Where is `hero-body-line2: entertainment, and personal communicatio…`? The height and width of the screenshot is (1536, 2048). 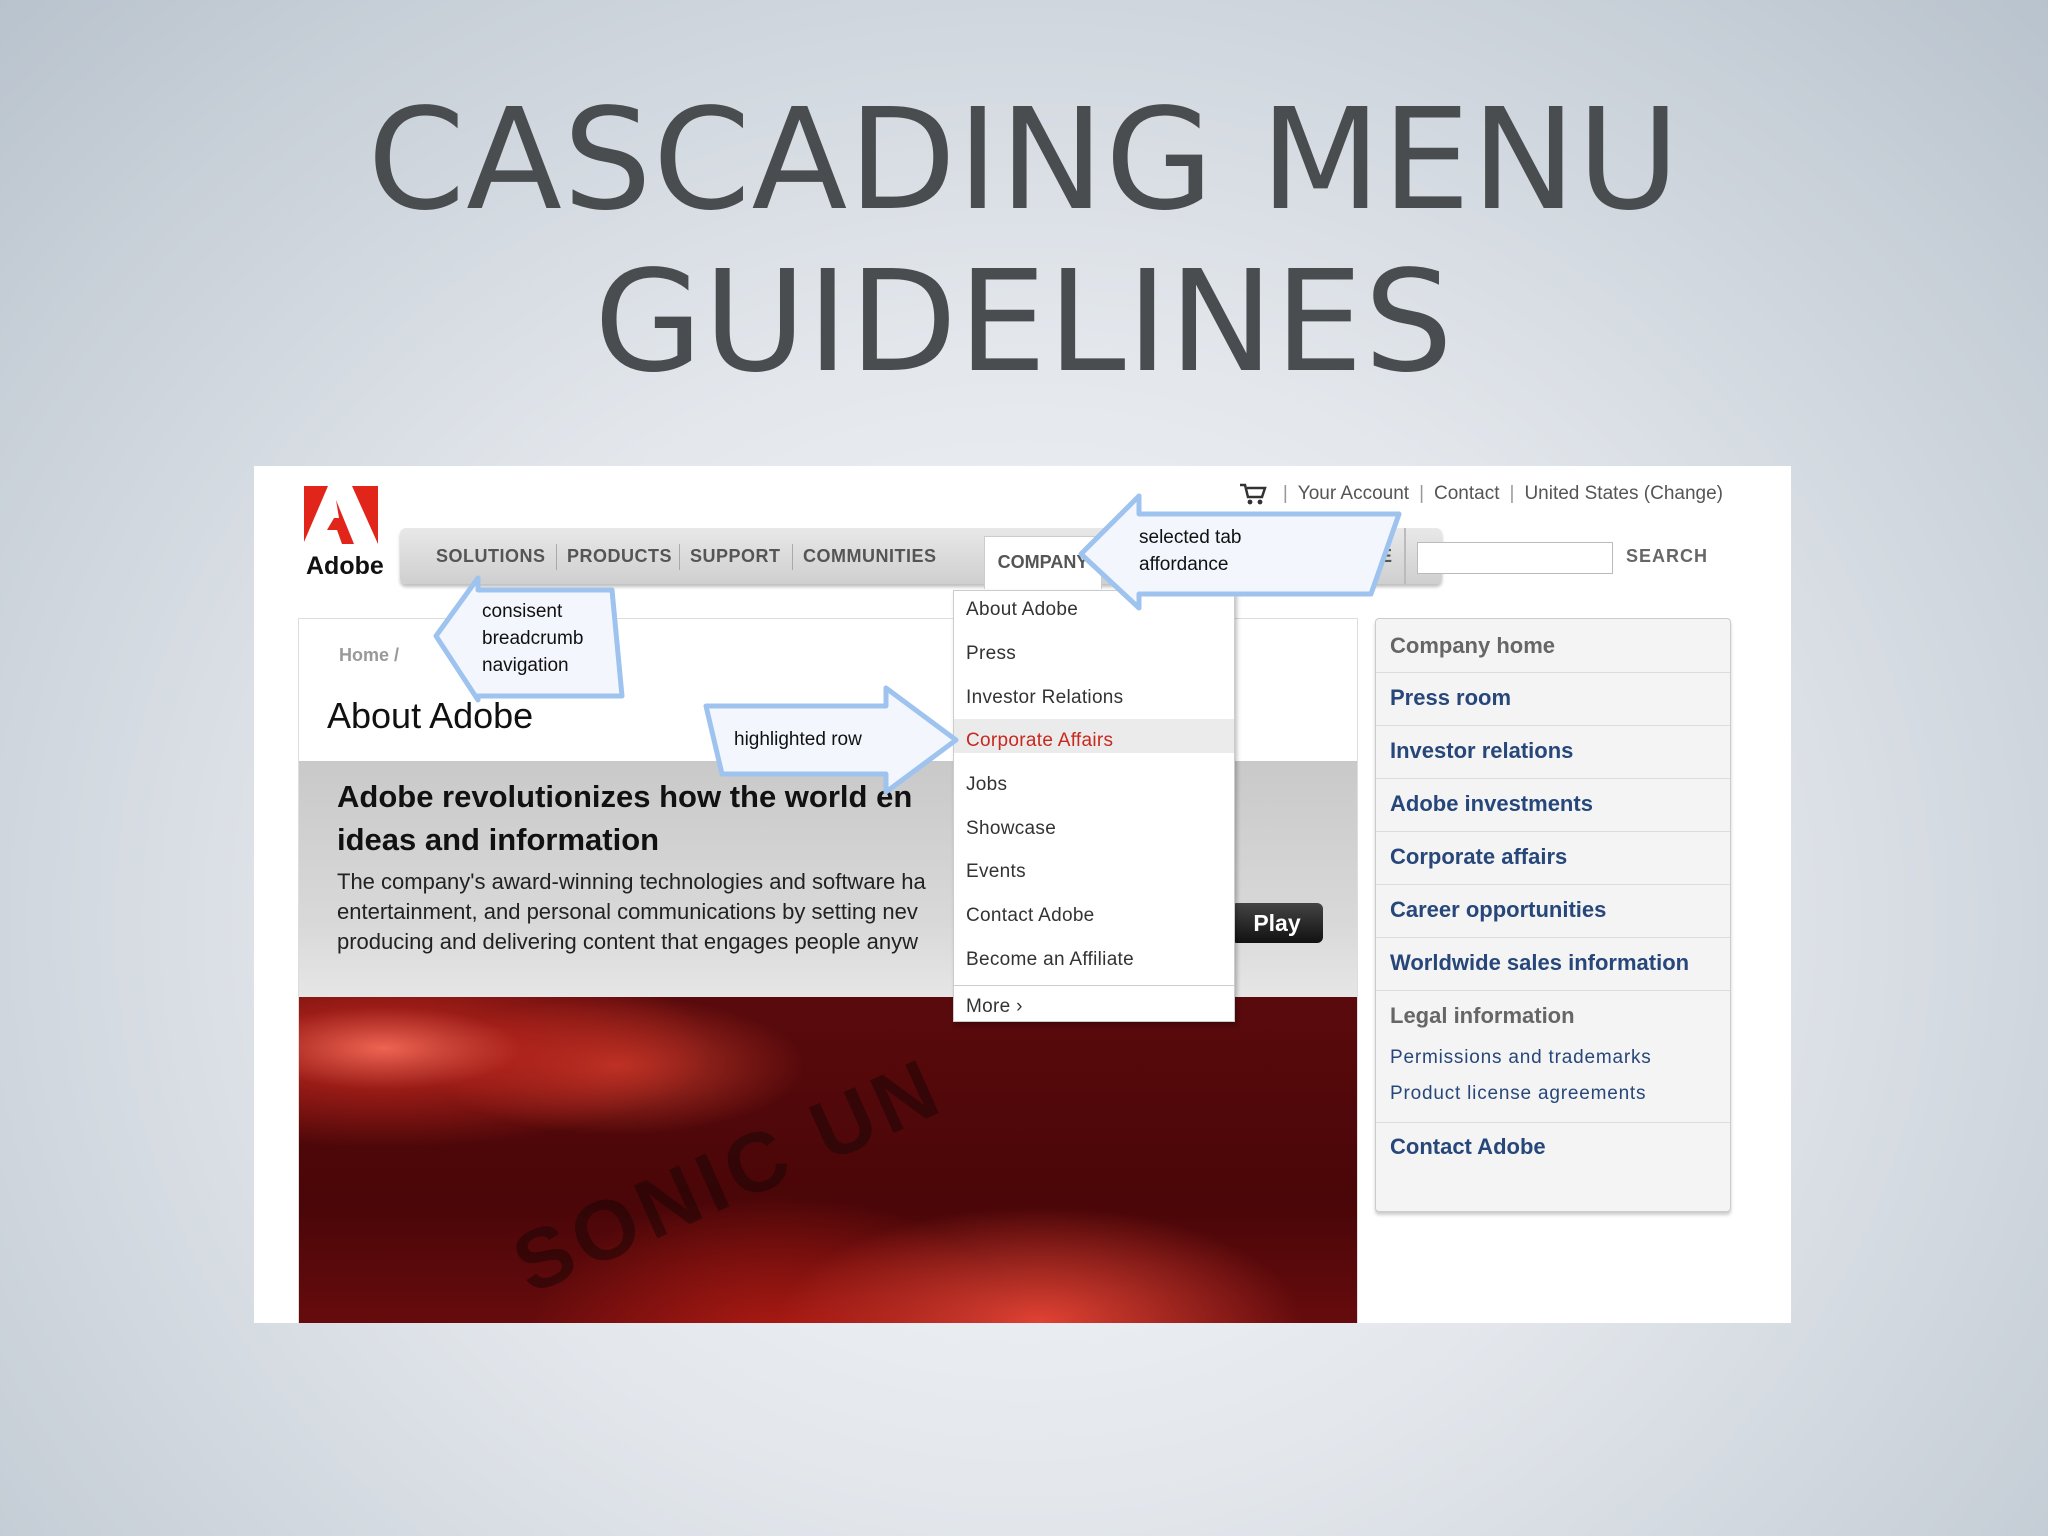
hero-body-line2: entertainment, and personal communicatio… is located at coordinates (627, 911).